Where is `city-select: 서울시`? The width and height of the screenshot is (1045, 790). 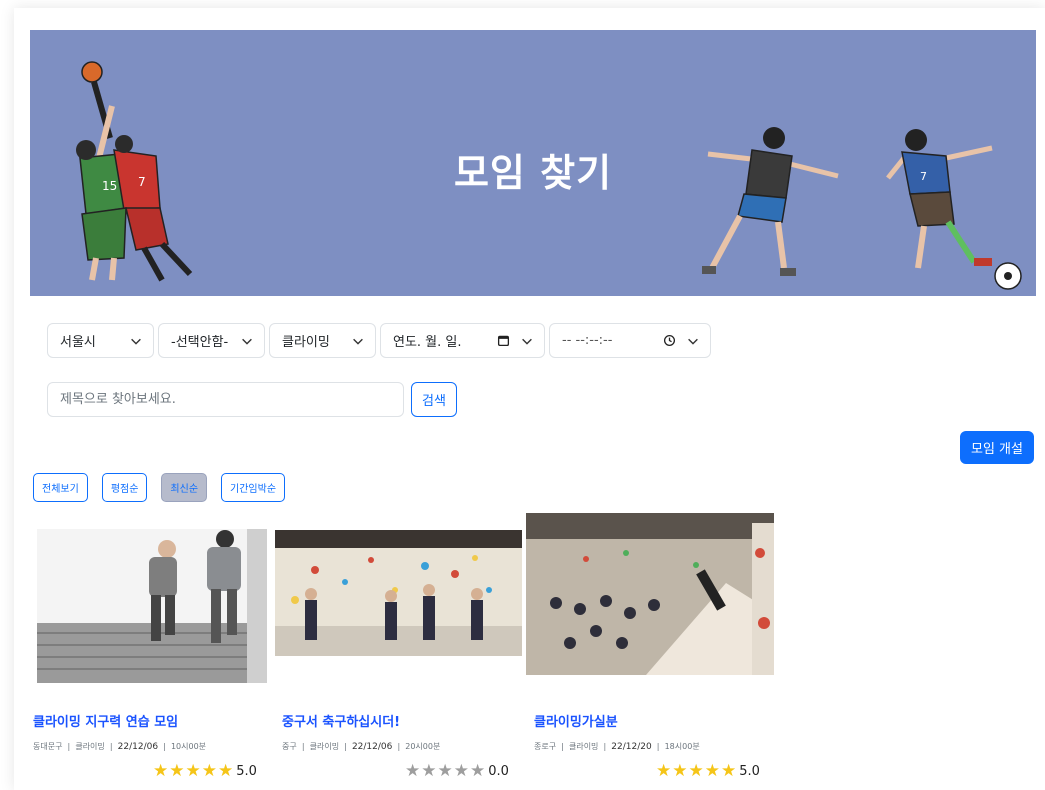
city-select: 서울시 is located at coordinates (100, 340).